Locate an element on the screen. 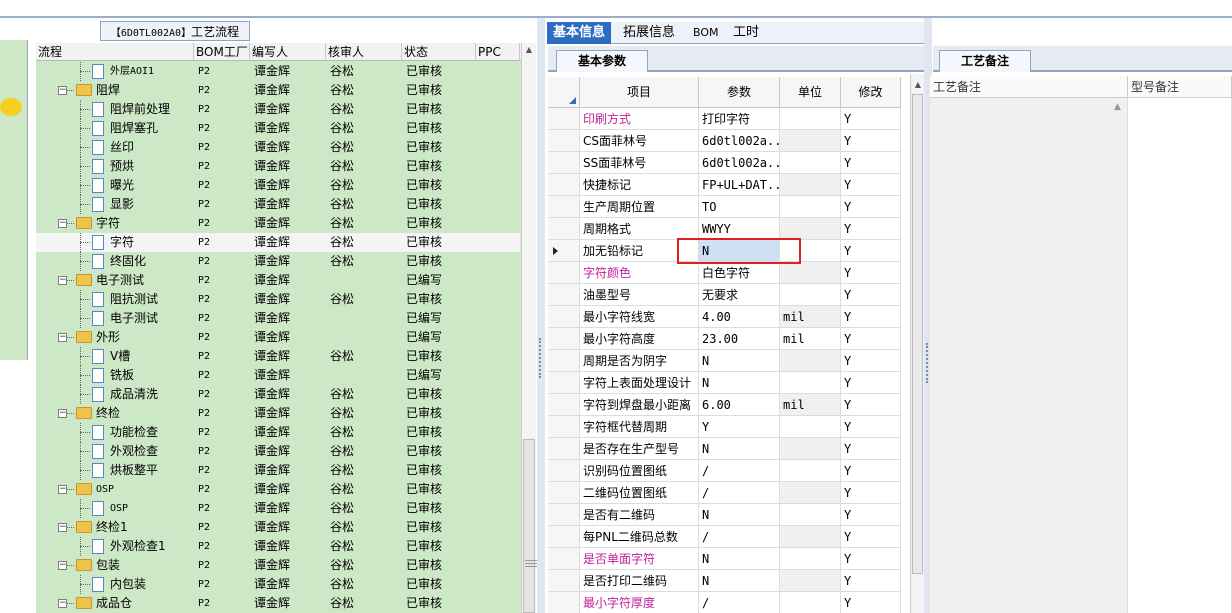 This screenshot has height=613, width=1232. param-cell-value: 白色字符 is located at coordinates (739, 273).